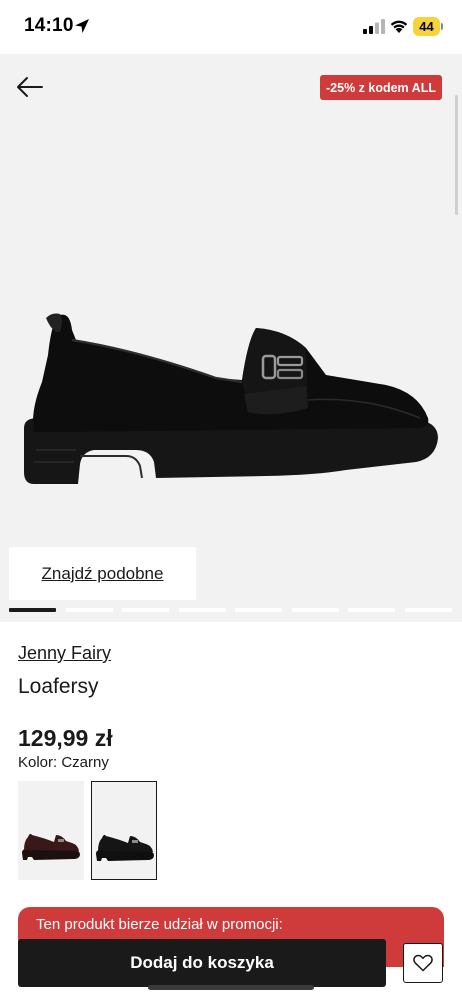 The image size is (462, 999). What do you see at coordinates (442, 26) in the screenshot?
I see `battery-tip` at bounding box center [442, 26].